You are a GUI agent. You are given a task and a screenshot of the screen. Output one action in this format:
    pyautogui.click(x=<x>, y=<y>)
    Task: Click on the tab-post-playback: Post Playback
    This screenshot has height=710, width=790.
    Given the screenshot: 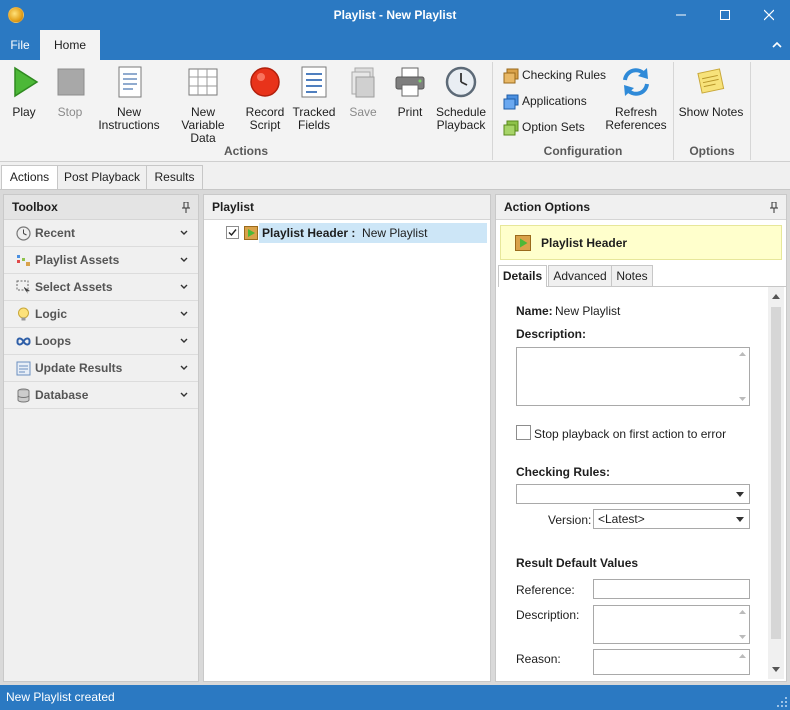 What is the action you would take?
    pyautogui.click(x=102, y=177)
    